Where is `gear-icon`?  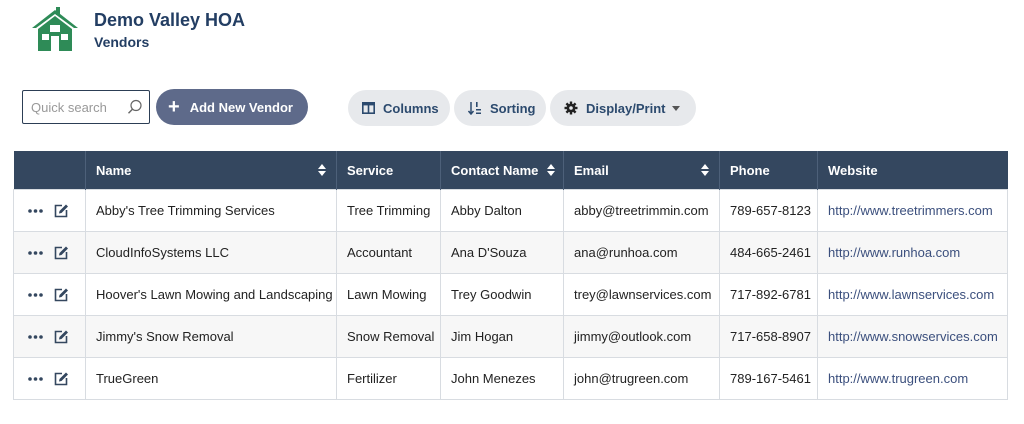 gear-icon is located at coordinates (571, 108).